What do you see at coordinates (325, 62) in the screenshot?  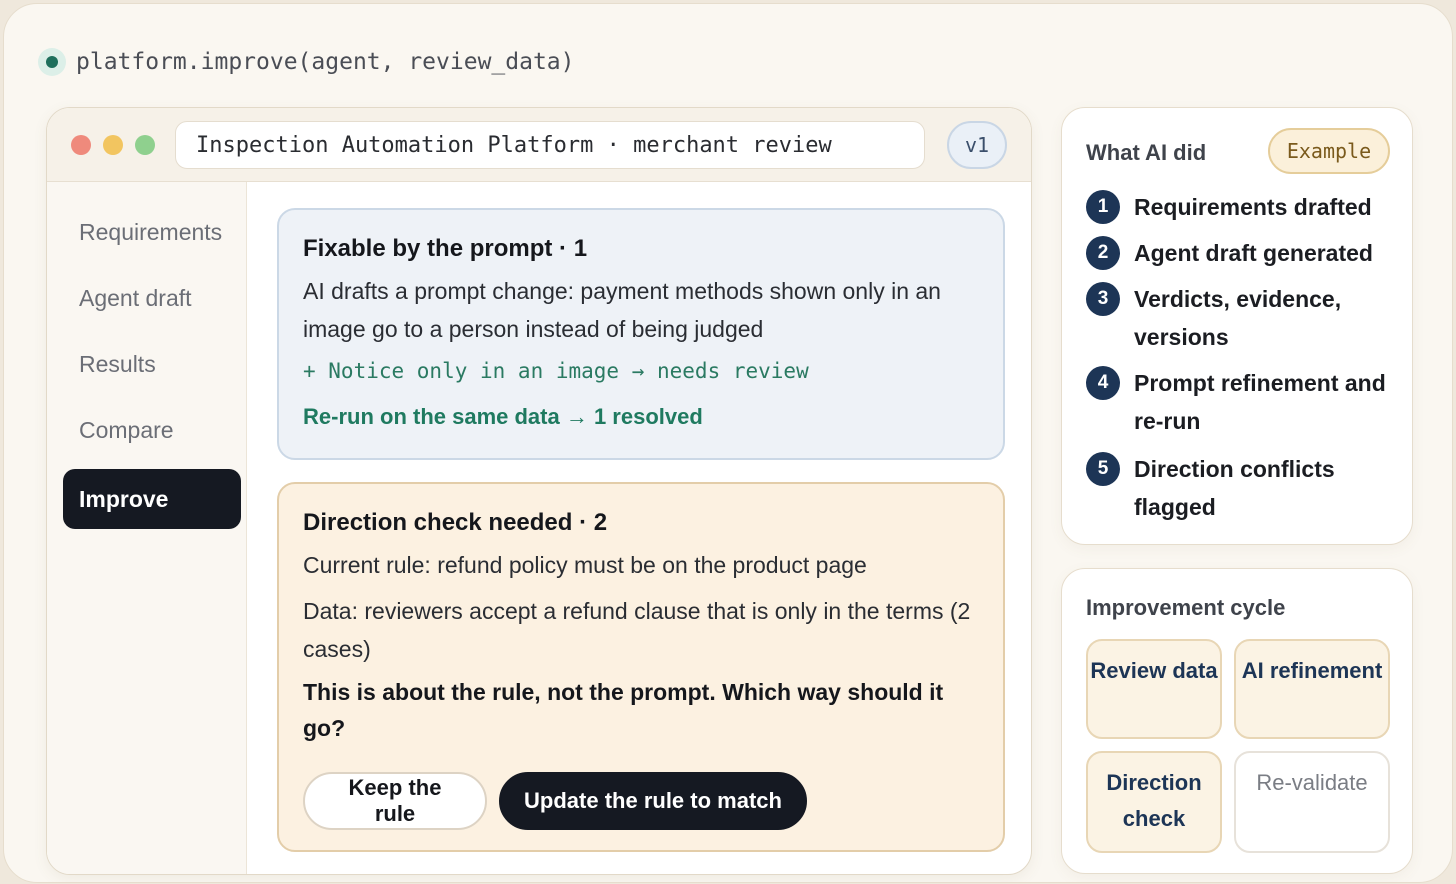 I see `command-text: platform.improve(agent, review_data)` at bounding box center [325, 62].